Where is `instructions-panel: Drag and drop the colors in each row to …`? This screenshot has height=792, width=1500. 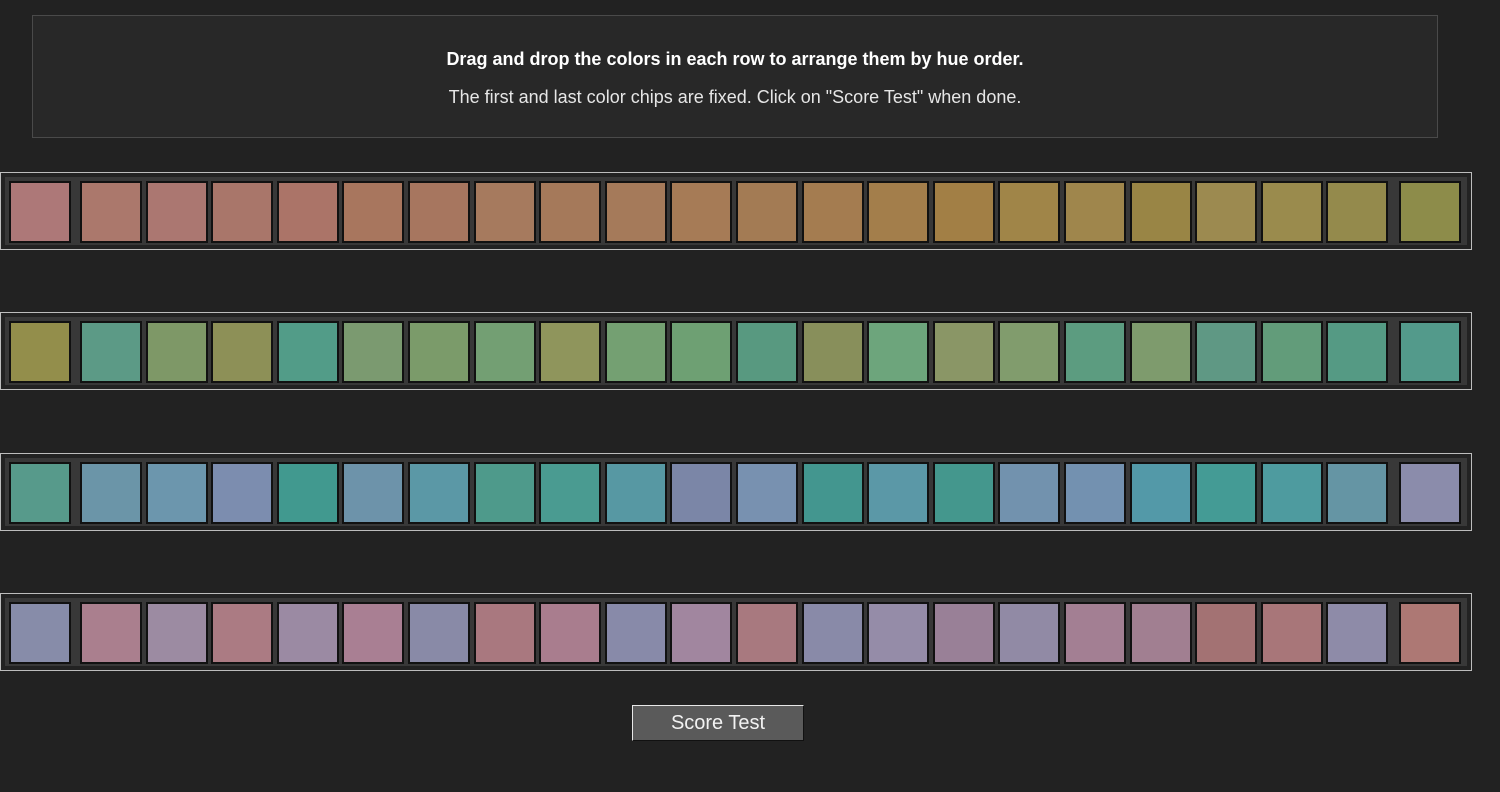
instructions-panel: Drag and drop the colors in each row to … is located at coordinates (735, 76).